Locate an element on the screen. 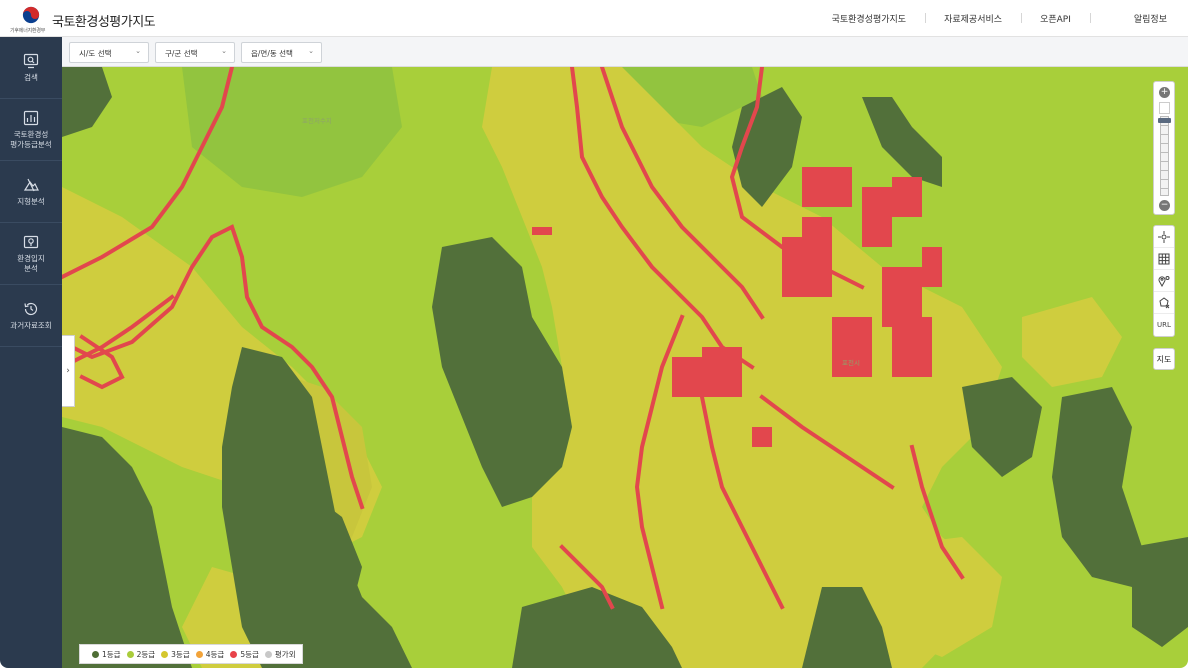 The height and width of the screenshot is (668, 1188). grid-icon is located at coordinates (1164, 258).